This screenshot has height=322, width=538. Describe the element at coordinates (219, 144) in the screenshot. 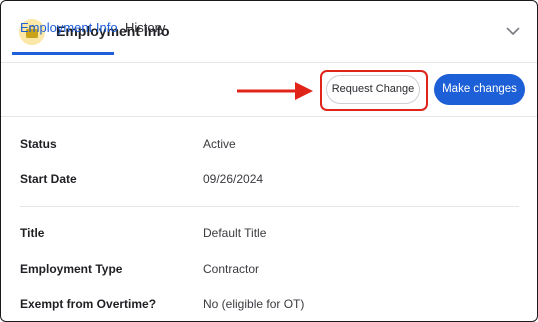

I see `field-value-status: Active` at that location.